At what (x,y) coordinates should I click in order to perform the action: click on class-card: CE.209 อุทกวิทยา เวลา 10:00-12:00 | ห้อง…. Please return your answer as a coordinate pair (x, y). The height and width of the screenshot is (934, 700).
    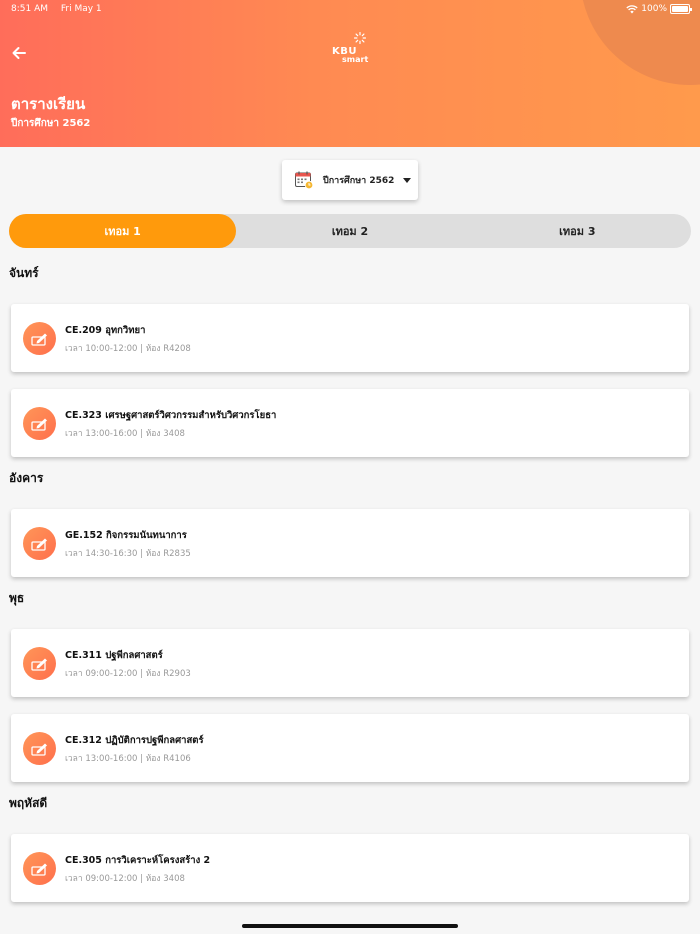
    Looking at the image, I should click on (350, 338).